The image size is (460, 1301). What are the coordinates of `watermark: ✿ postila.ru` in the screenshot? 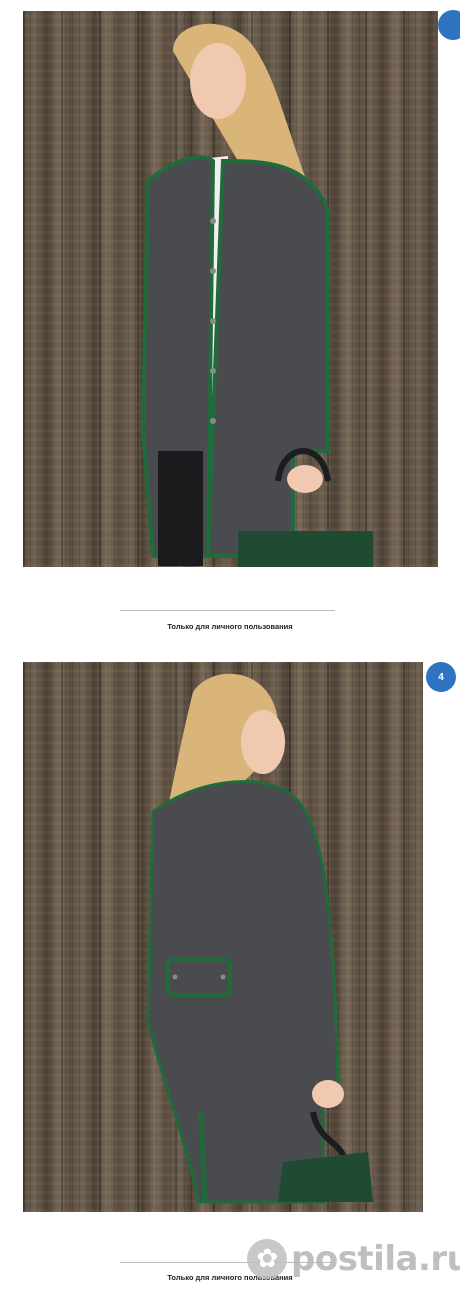 It's located at (353, 1259).